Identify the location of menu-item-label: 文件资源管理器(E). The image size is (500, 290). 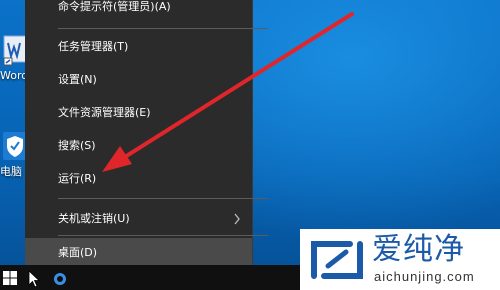
(104, 112).